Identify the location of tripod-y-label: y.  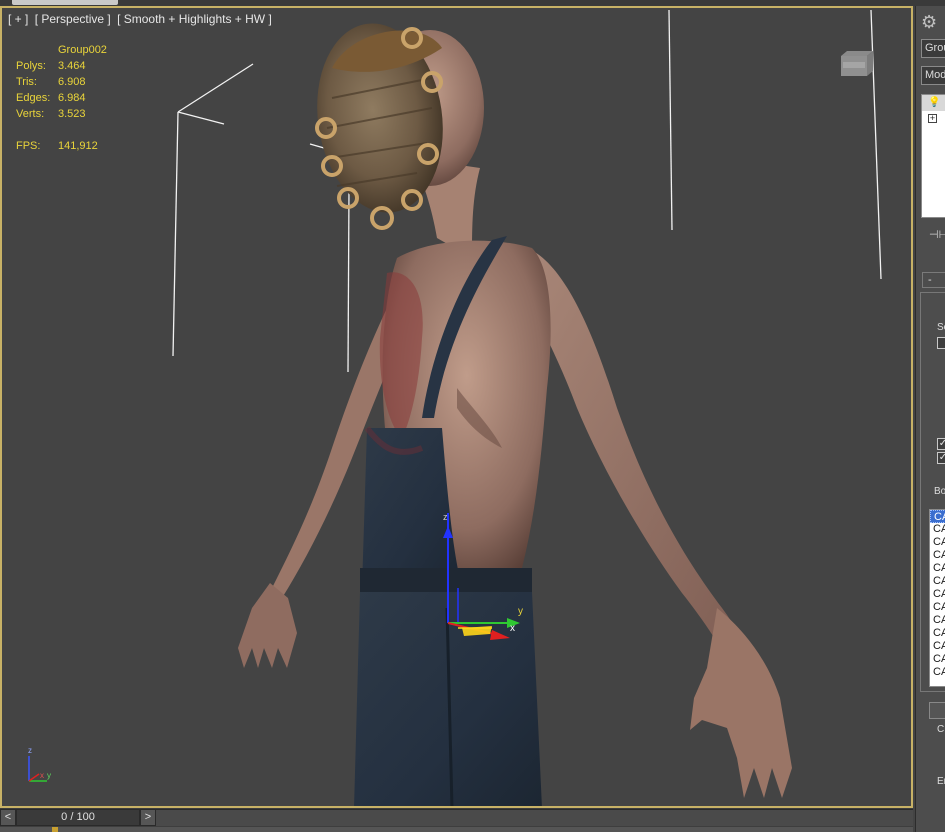
(49, 775).